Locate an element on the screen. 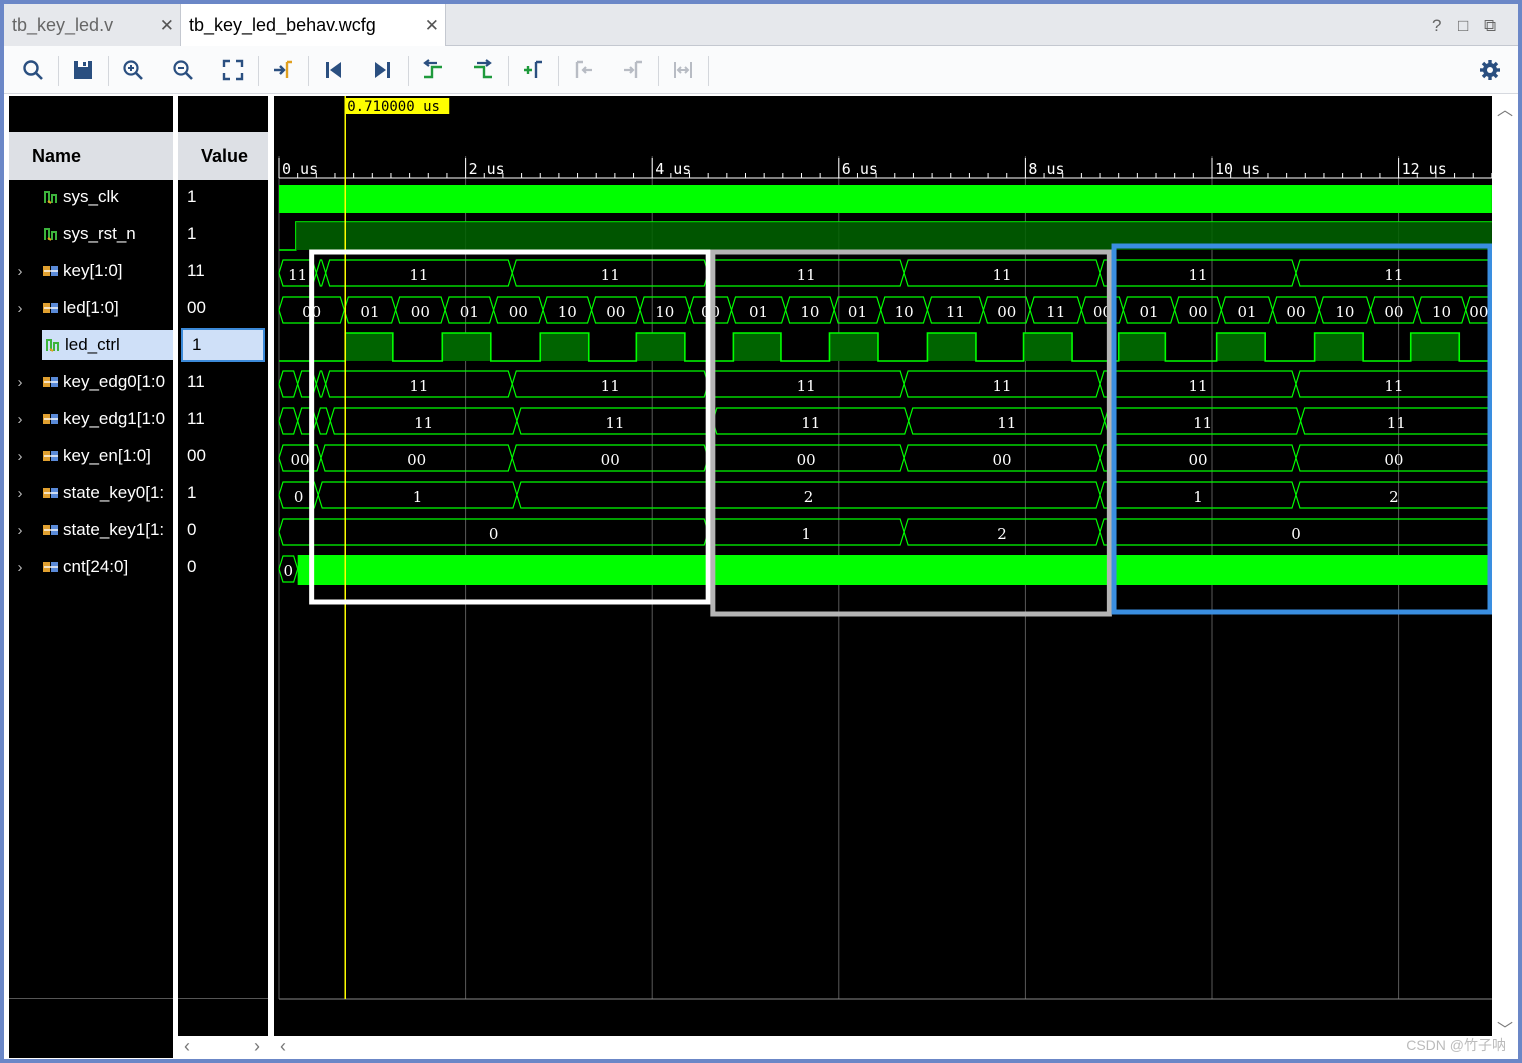 Image resolution: width=1522 pixels, height=1063 pixels. goto-cursor-icon is located at coordinates (283, 70).